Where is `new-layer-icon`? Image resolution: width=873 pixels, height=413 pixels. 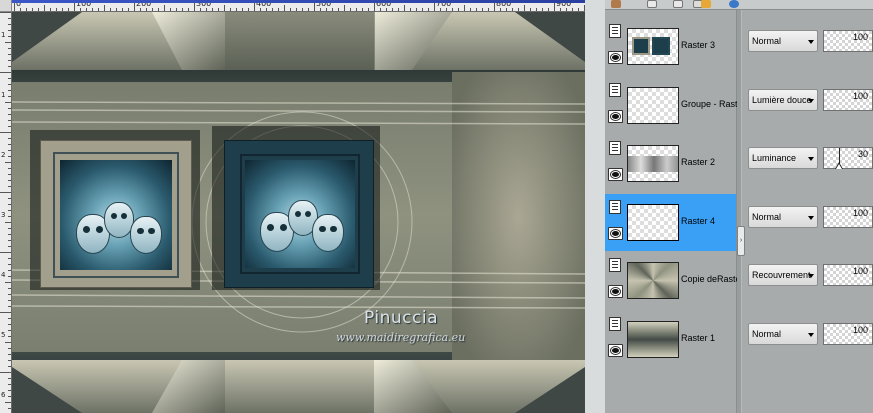
new-layer-icon is located at coordinates (652, 4).